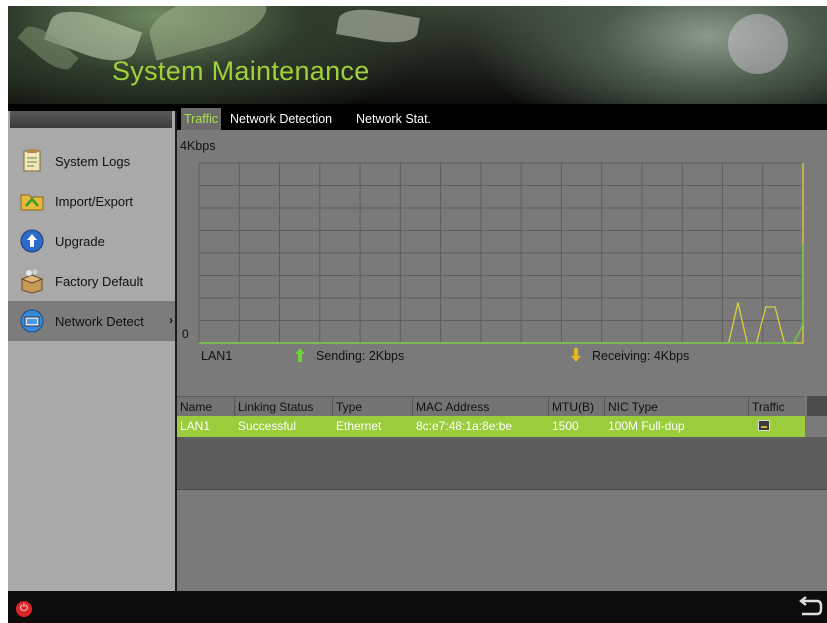  What do you see at coordinates (91, 119) in the screenshot?
I see `sidebar-header` at bounding box center [91, 119].